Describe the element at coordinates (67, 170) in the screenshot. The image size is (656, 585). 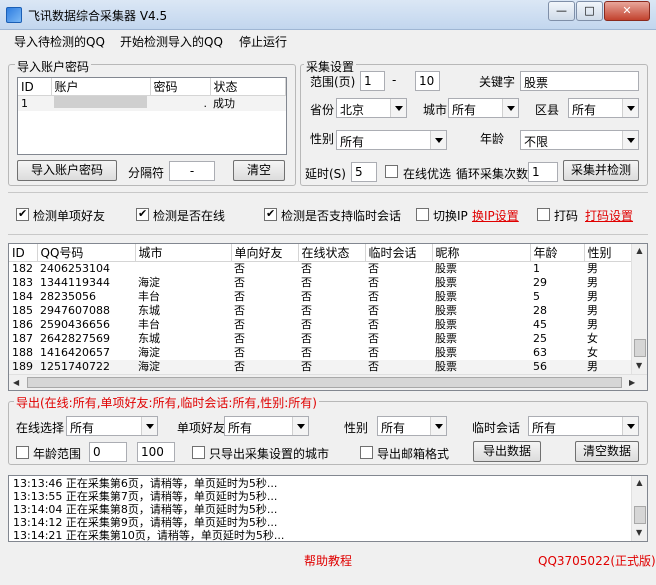
I see `import-account-button: 导入账户密码` at that location.